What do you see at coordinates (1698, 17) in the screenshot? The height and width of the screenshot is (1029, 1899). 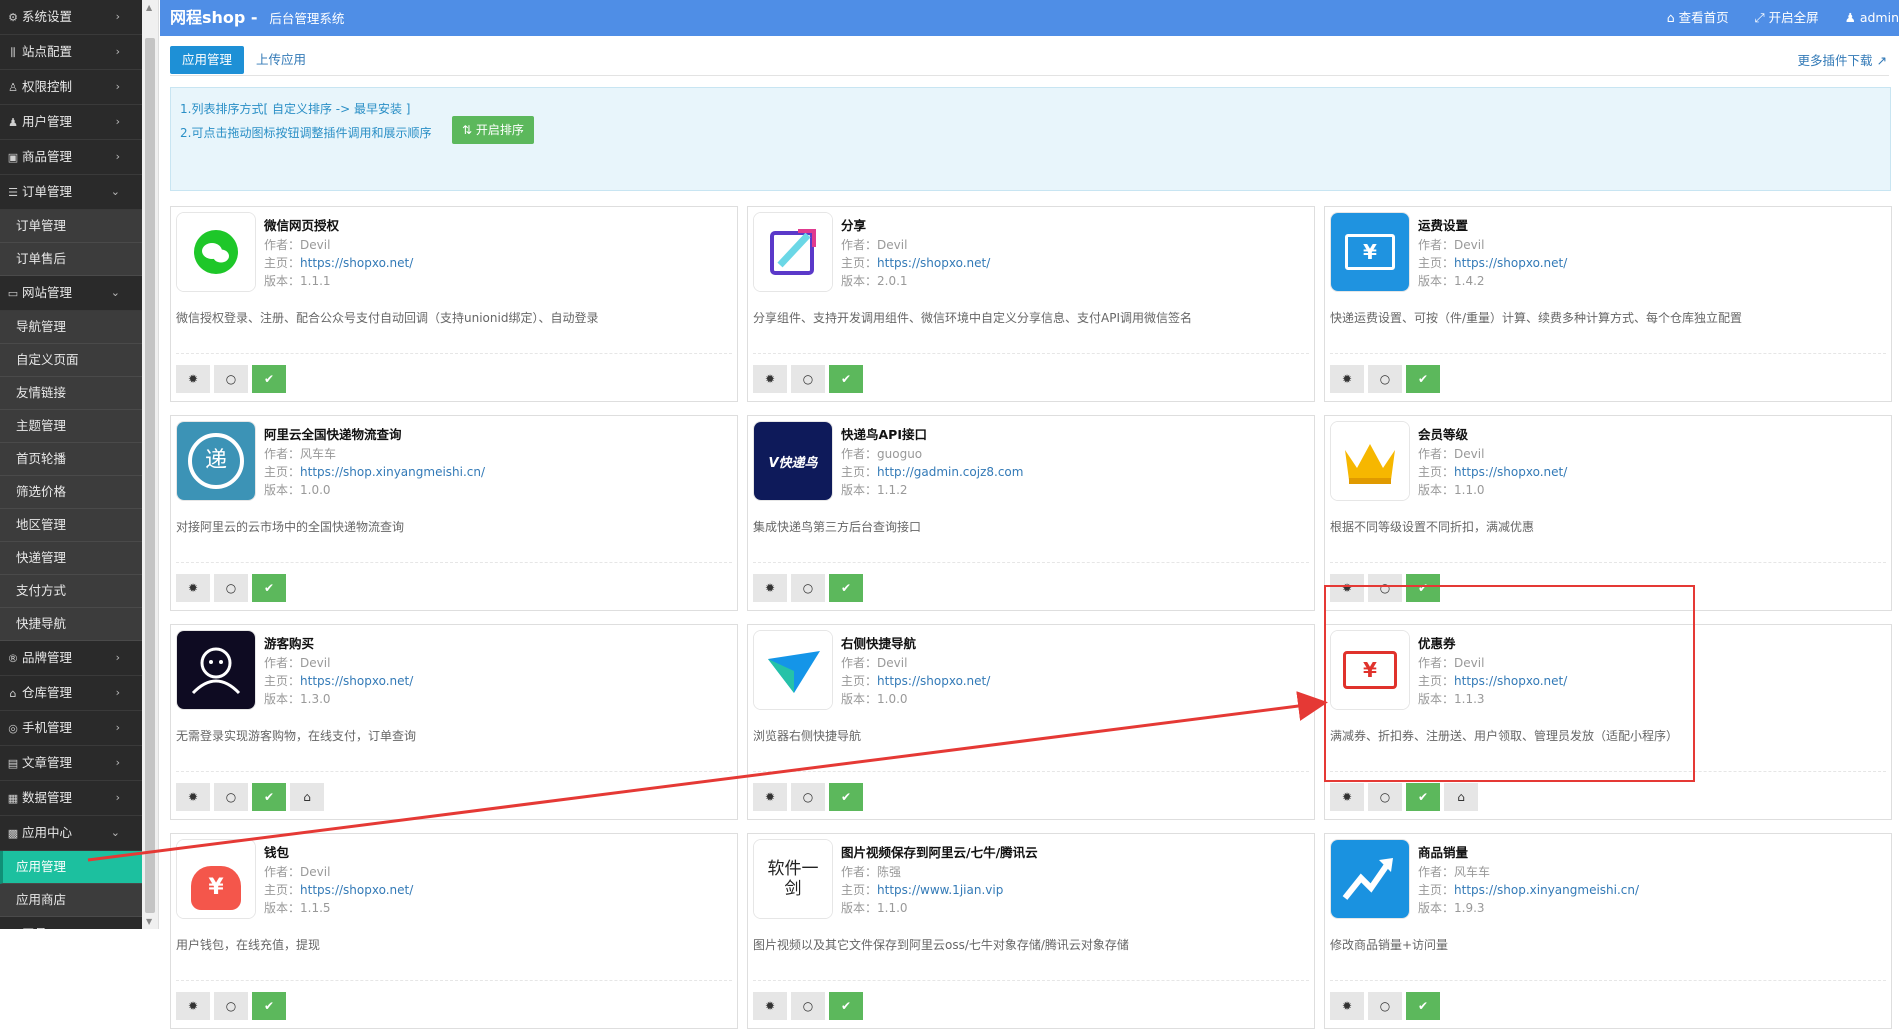 I see `view-home-link: ⌂ 查看首页` at bounding box center [1698, 17].